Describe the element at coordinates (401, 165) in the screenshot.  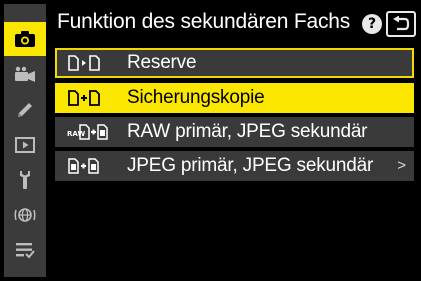
I see `chevron-right-icon: >` at that location.